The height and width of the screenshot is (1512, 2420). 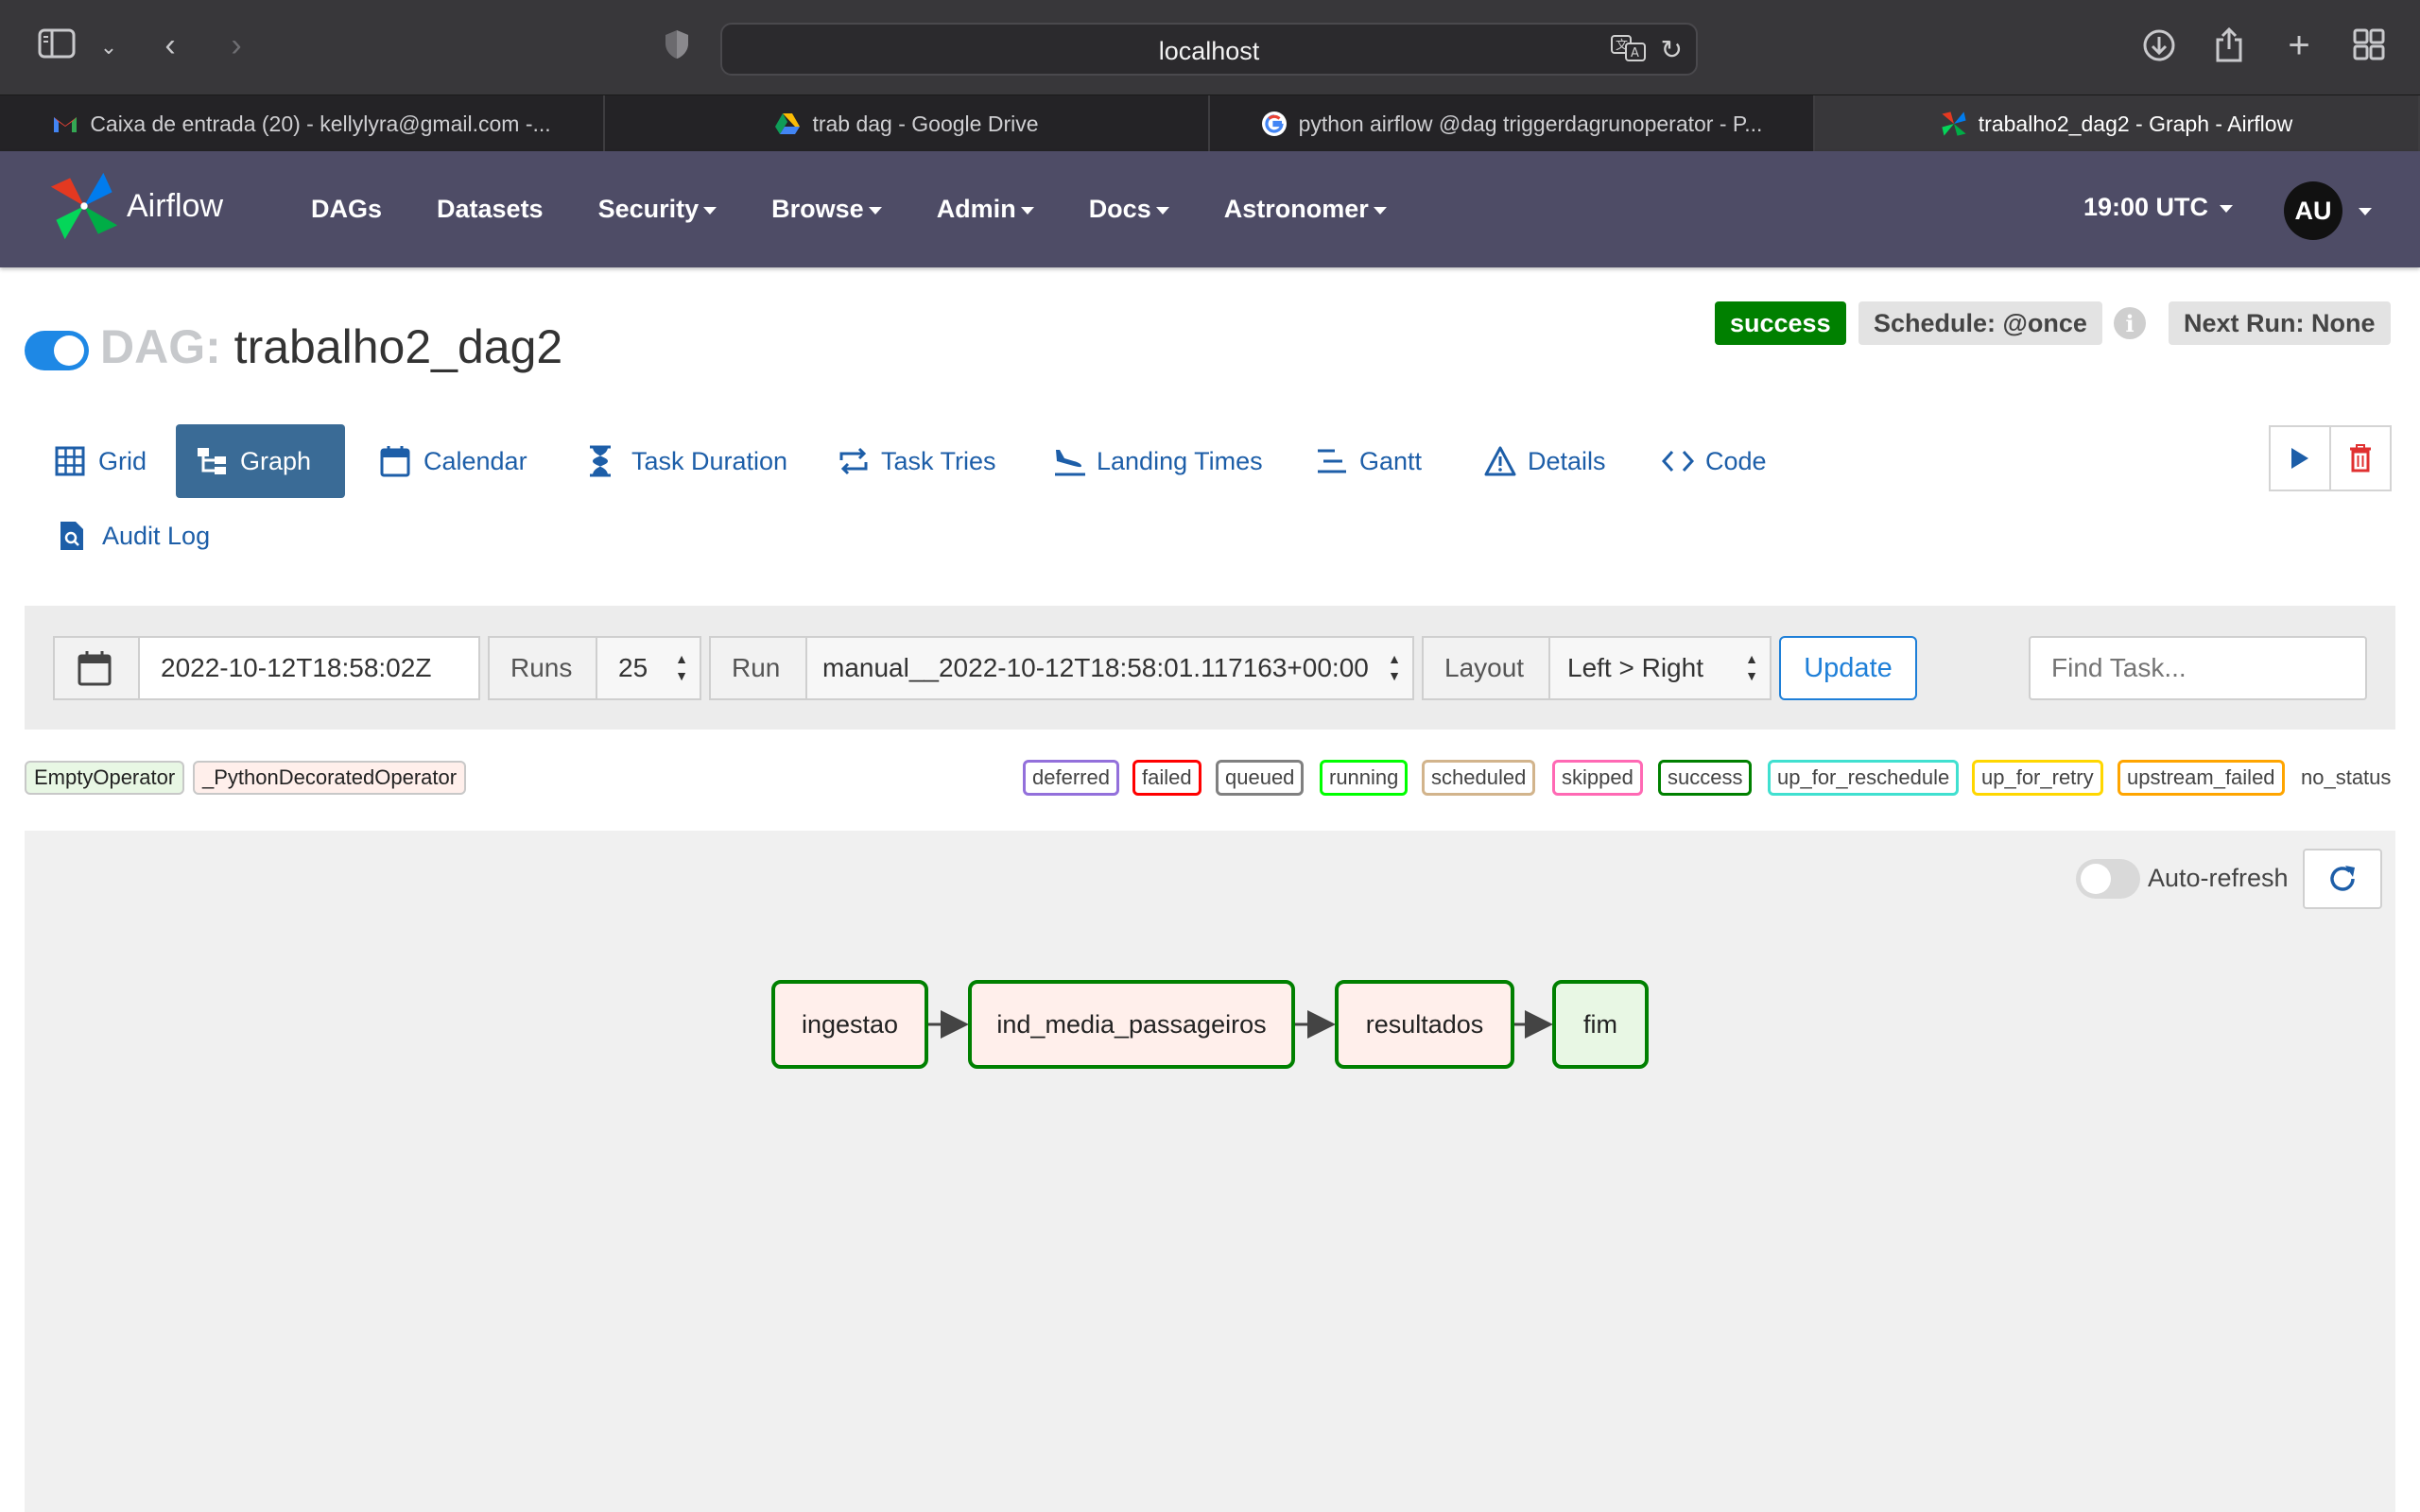 I want to click on graph-edges, so click(x=1240, y=1024).